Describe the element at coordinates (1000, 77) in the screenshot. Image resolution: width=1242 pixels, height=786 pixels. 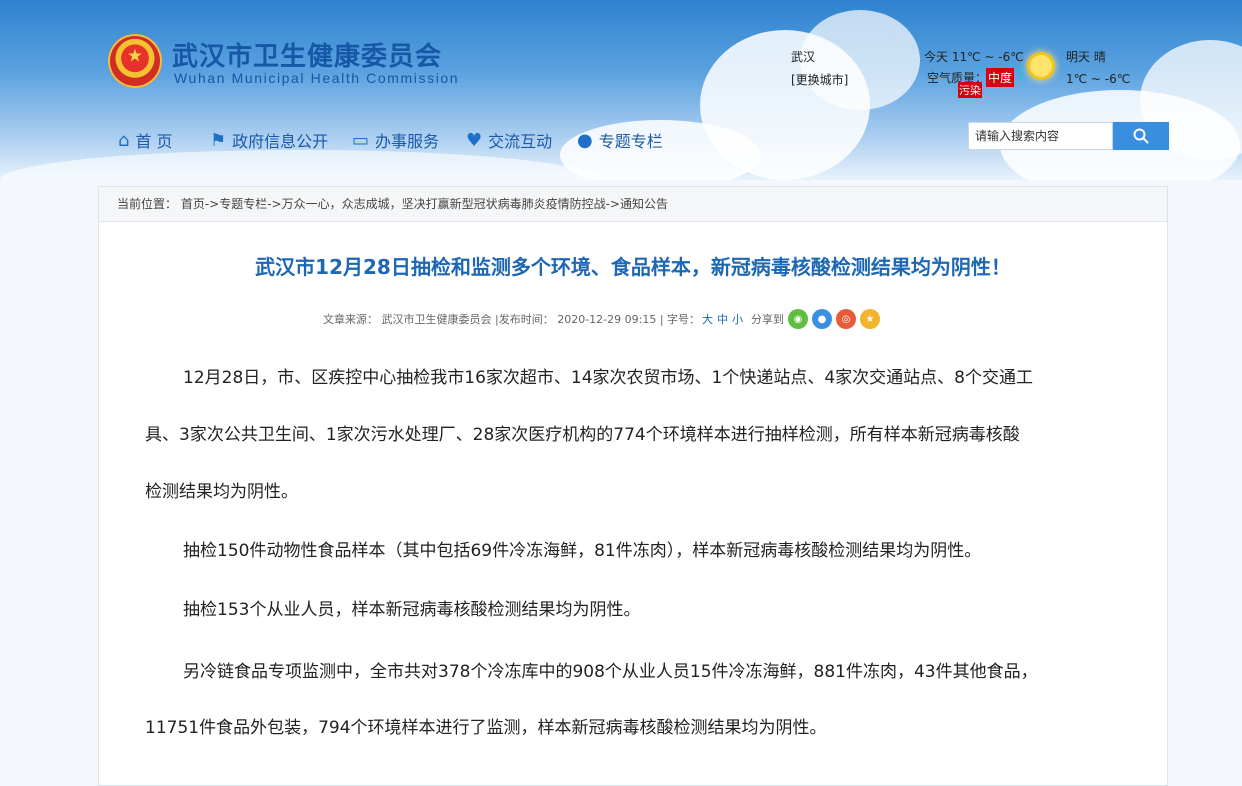
I see `air-quality-badge: 中度` at that location.